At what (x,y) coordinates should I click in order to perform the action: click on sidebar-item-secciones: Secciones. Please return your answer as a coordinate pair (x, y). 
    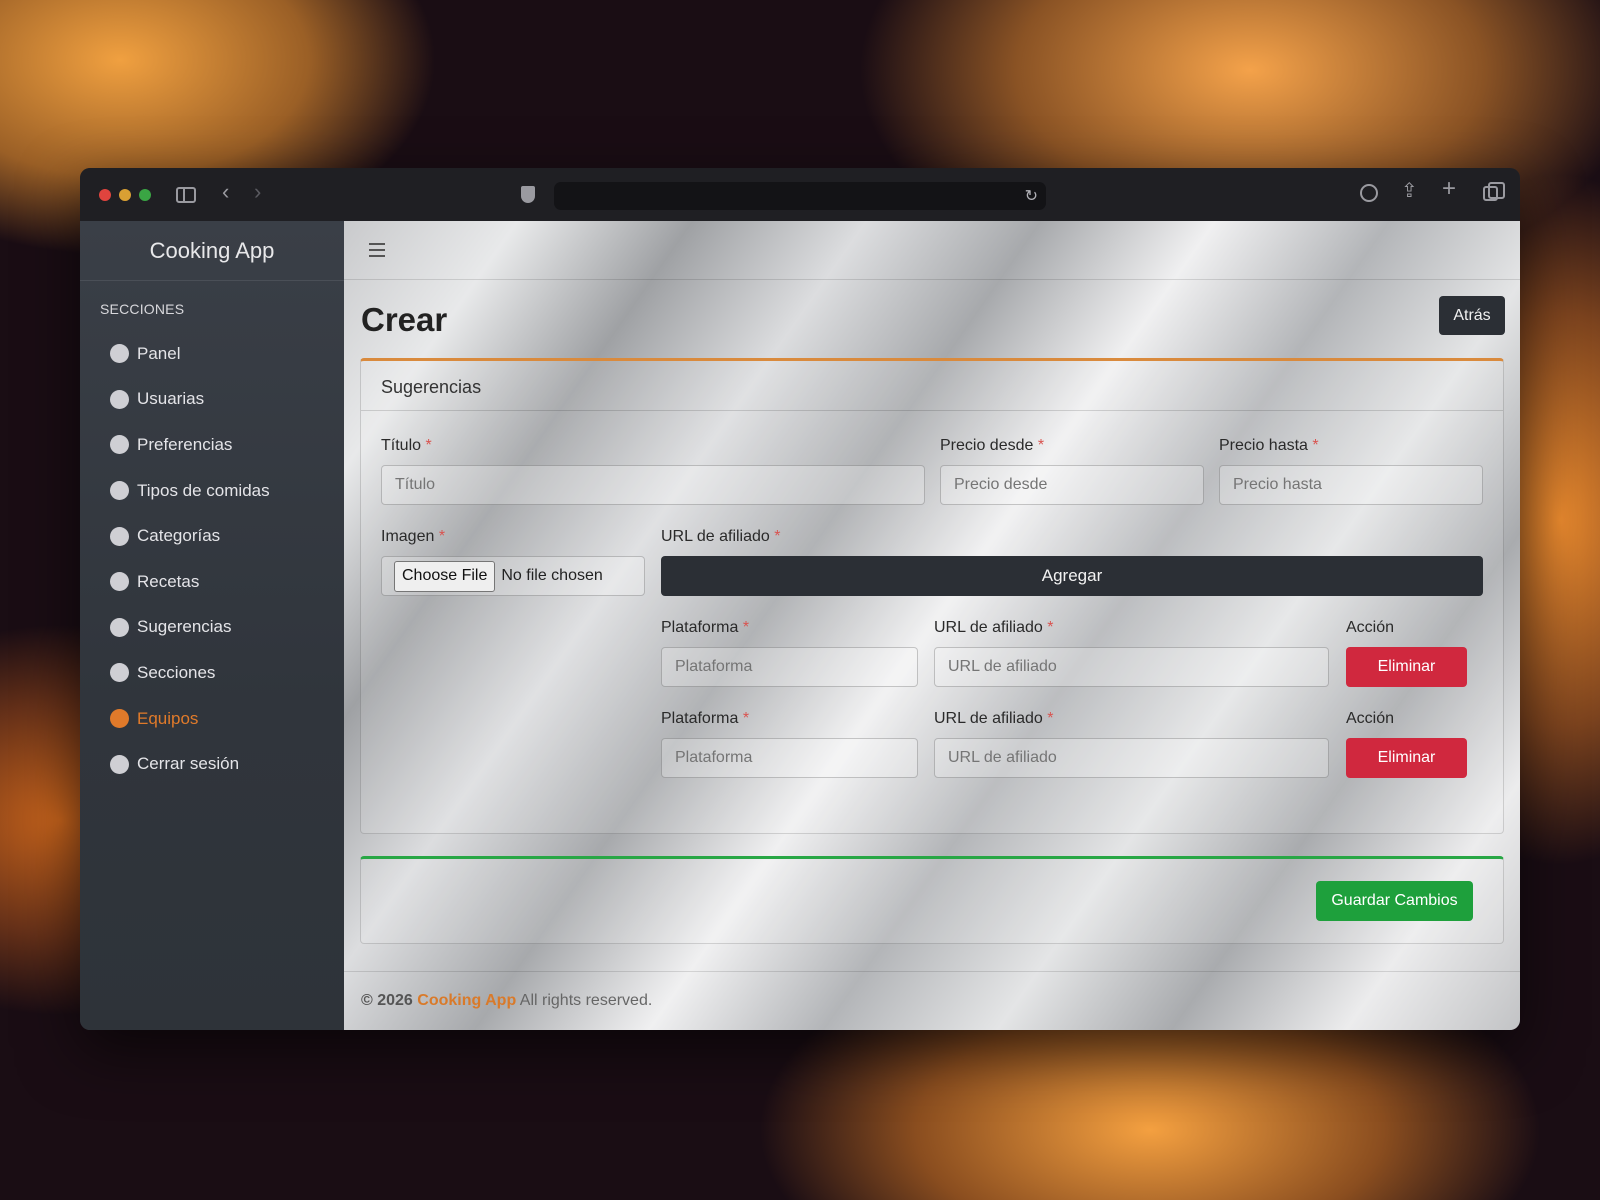
    Looking at the image, I should click on (212, 673).